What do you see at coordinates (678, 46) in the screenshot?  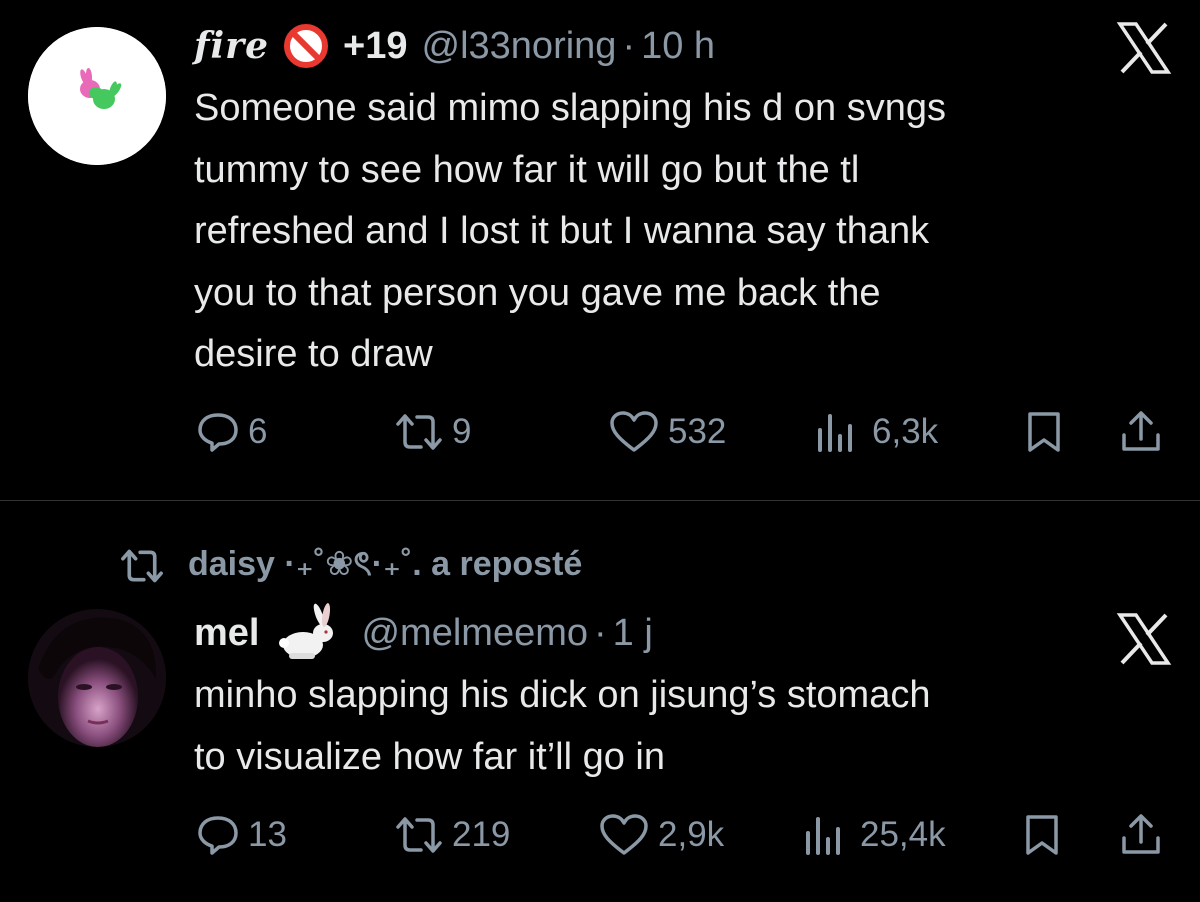 I see `timestamp: 10 h` at bounding box center [678, 46].